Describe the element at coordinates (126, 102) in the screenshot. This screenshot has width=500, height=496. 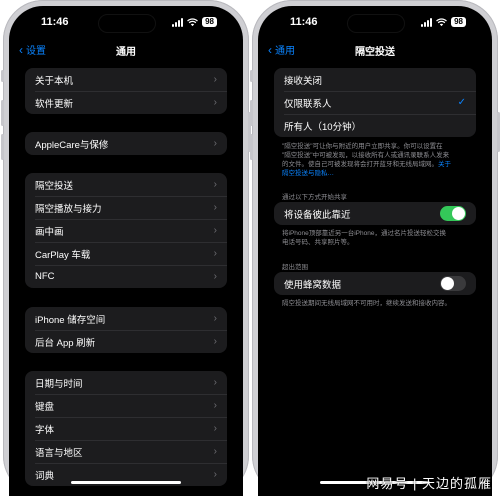
I see `settings-row-software-update: 软件更新 ›` at that location.